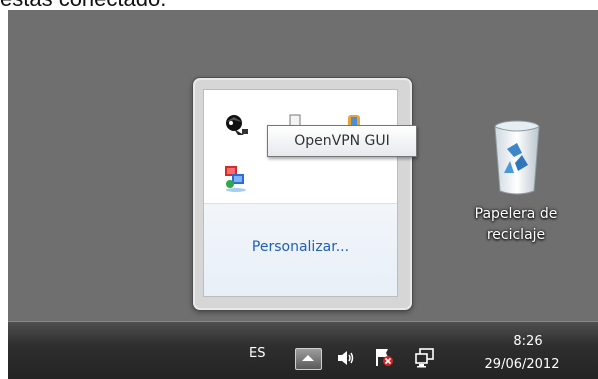 The height and width of the screenshot is (379, 598). I want to click on clock-date: 29/06/2012, so click(522, 364).